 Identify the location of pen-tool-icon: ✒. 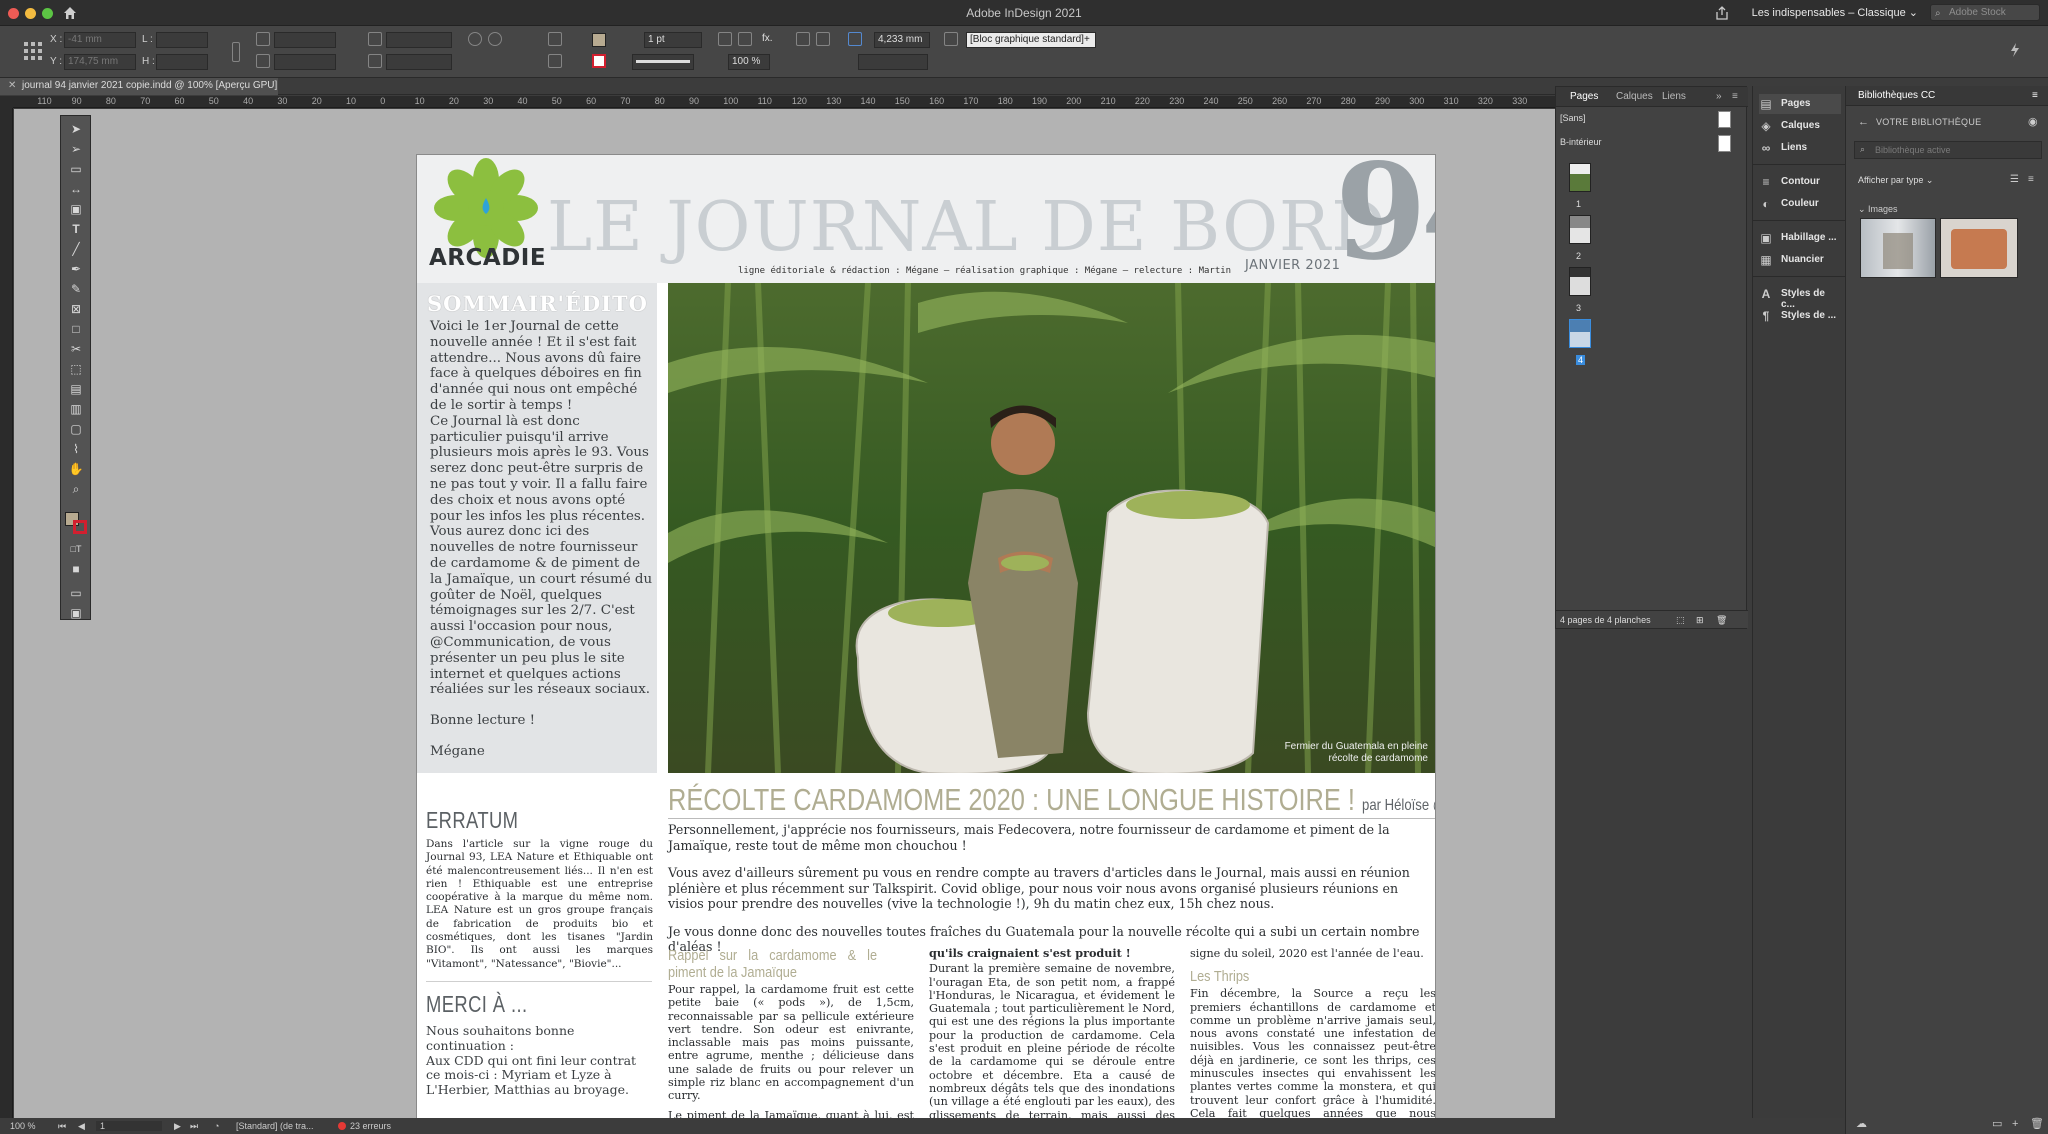
(76, 269).